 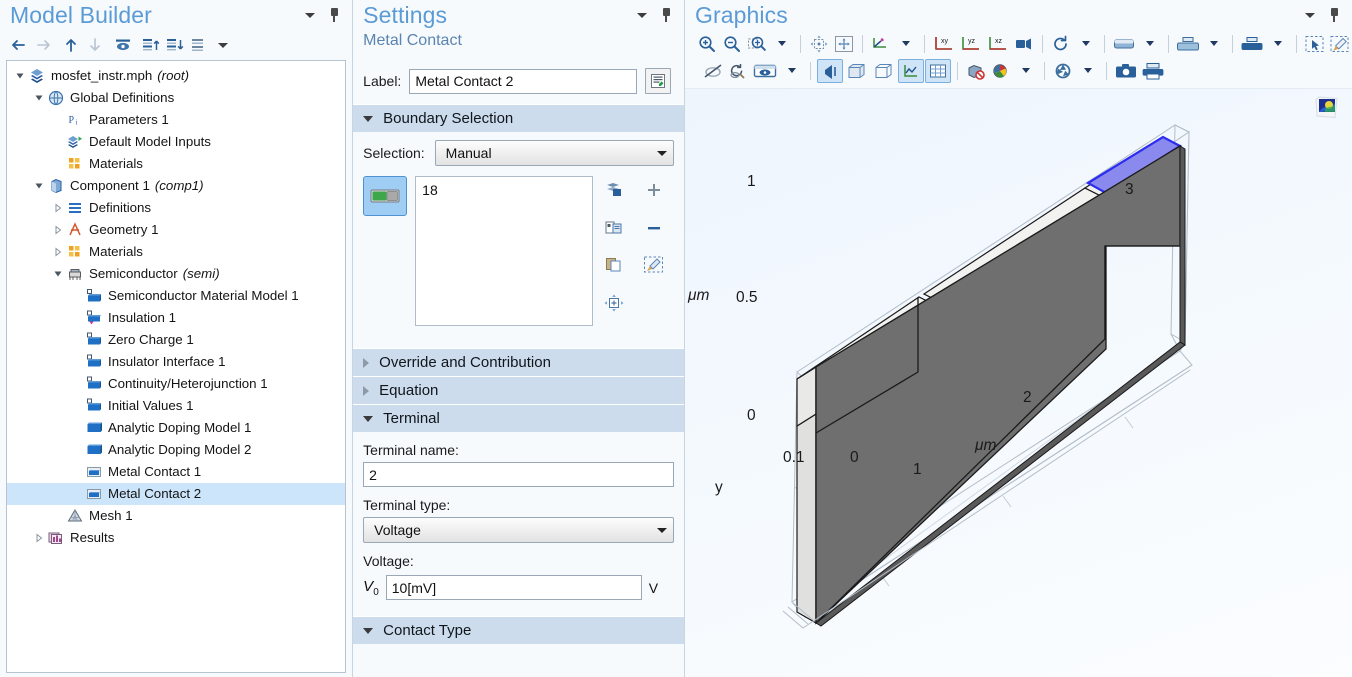 What do you see at coordinates (19, 45) in the screenshot?
I see `go-back-icon` at bounding box center [19, 45].